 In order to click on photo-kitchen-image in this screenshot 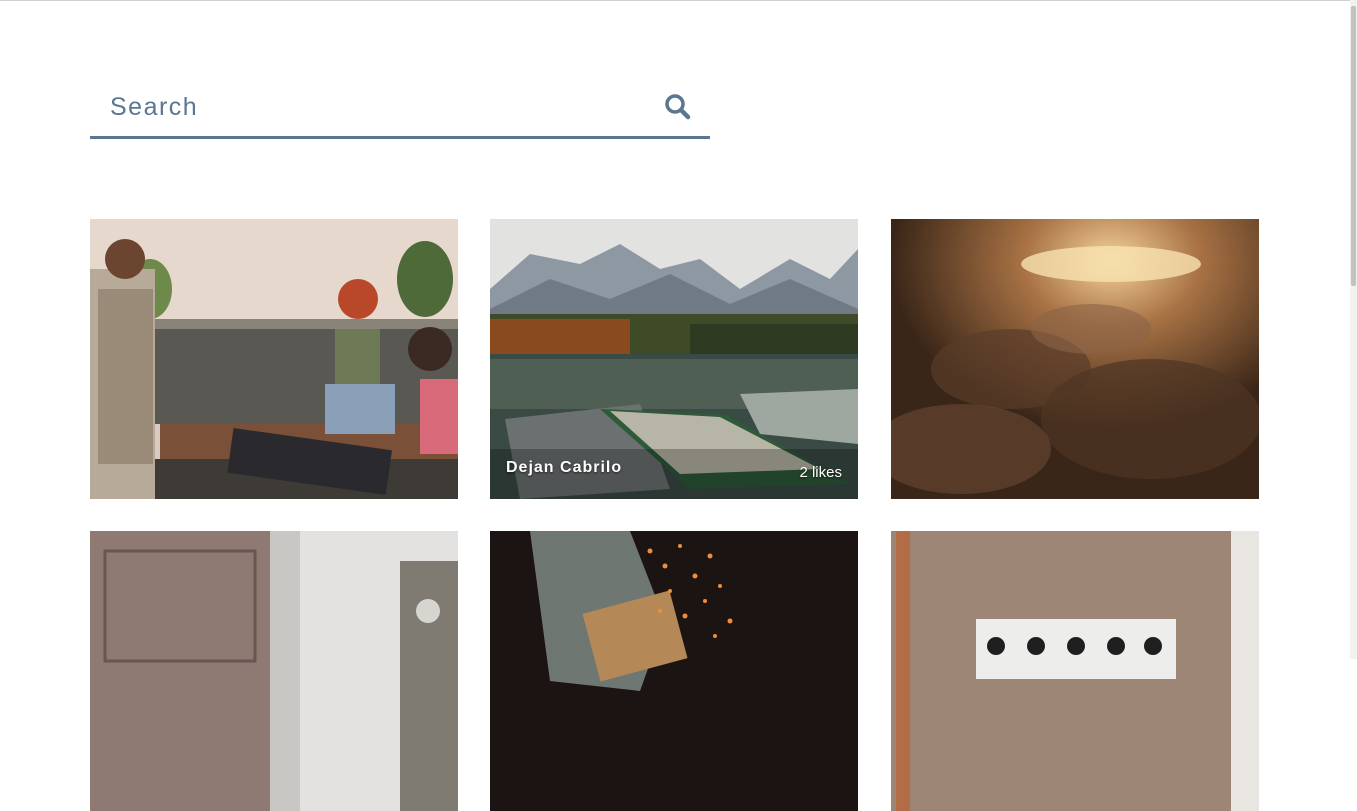, I will do `click(274, 359)`.